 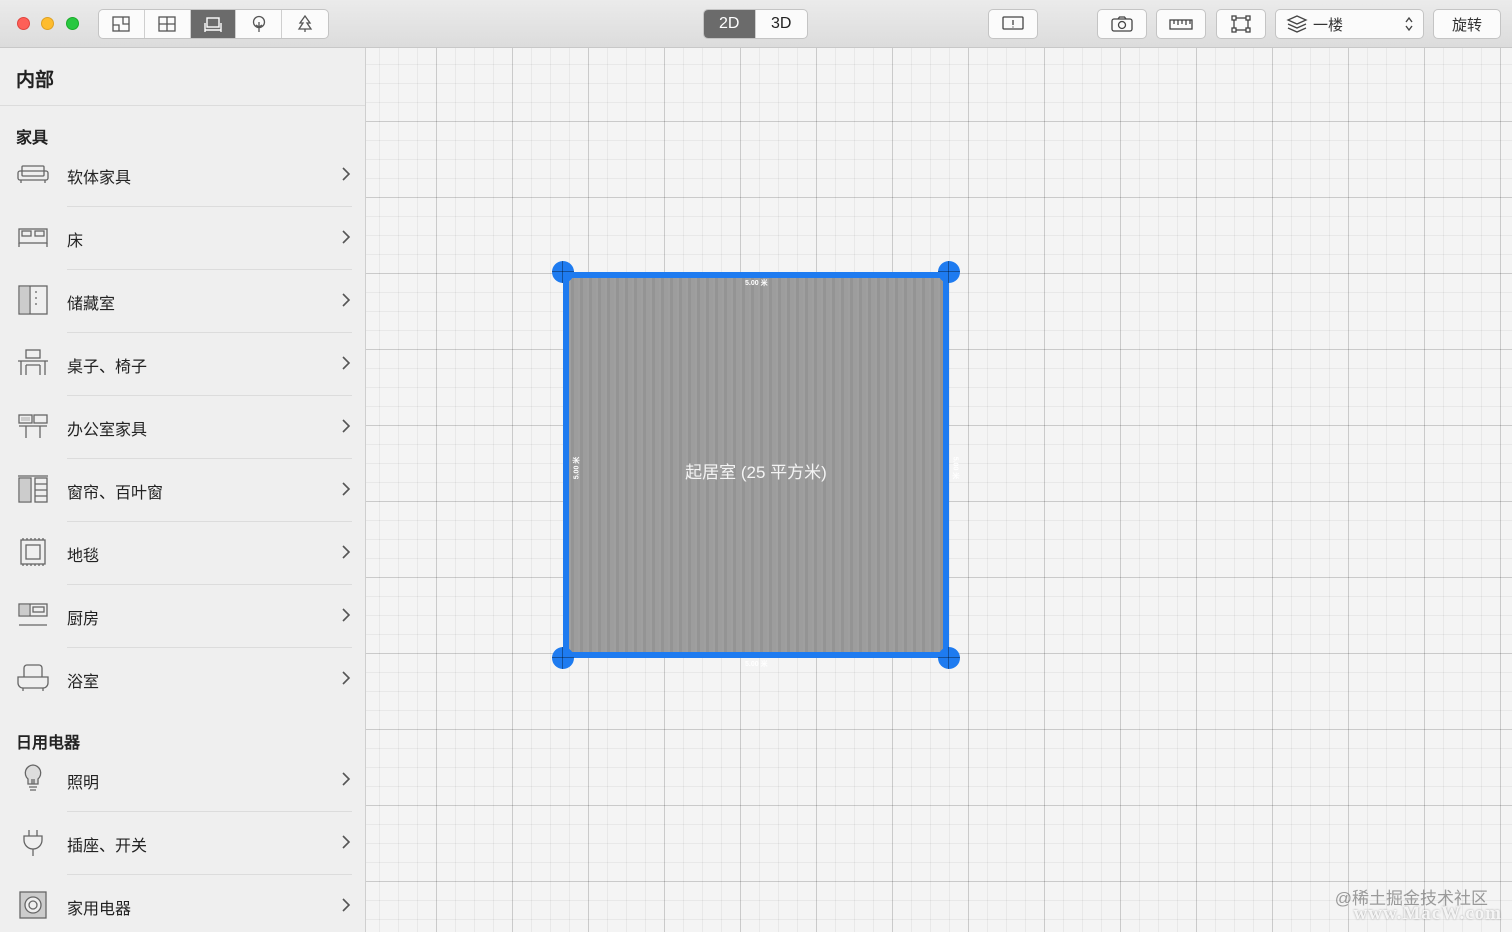 I want to click on sidebar-item-label: 软体家具, so click(x=99, y=178).